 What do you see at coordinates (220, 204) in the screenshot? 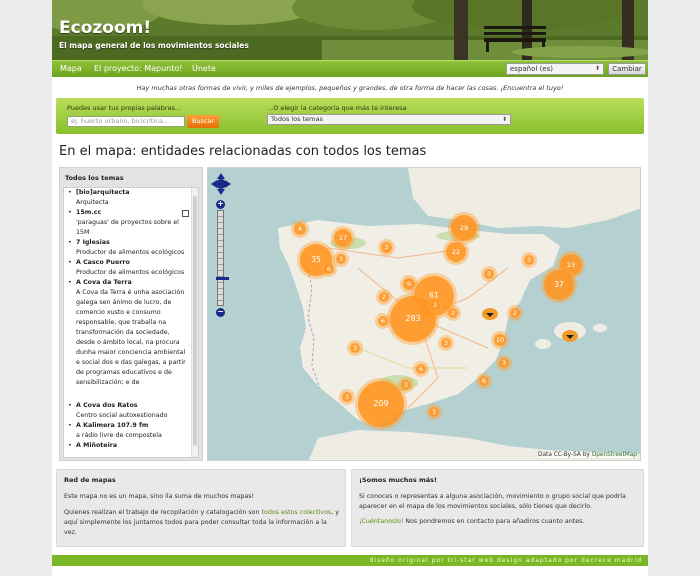
I see `zoom-in-button: +` at bounding box center [220, 204].